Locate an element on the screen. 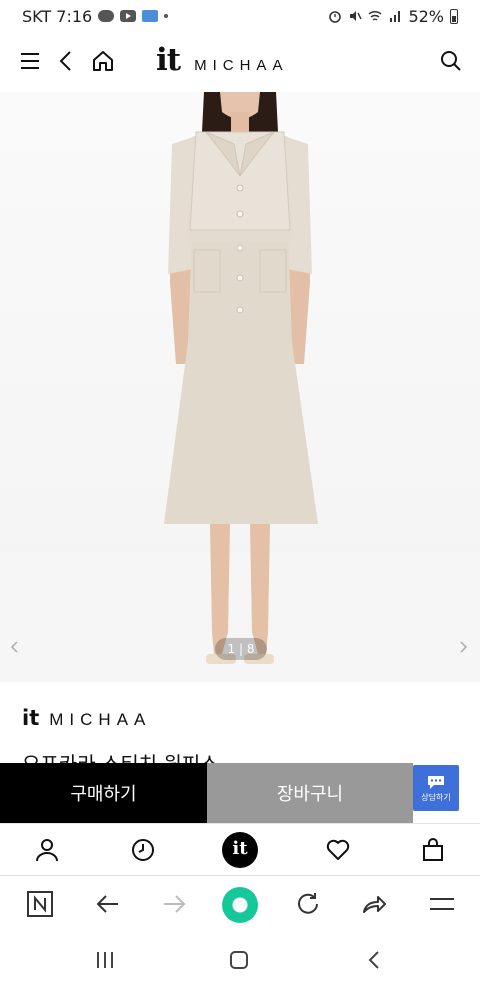 The height and width of the screenshot is (987, 480). status-bar: SKT 7:16 52% is located at coordinates (240, 16).